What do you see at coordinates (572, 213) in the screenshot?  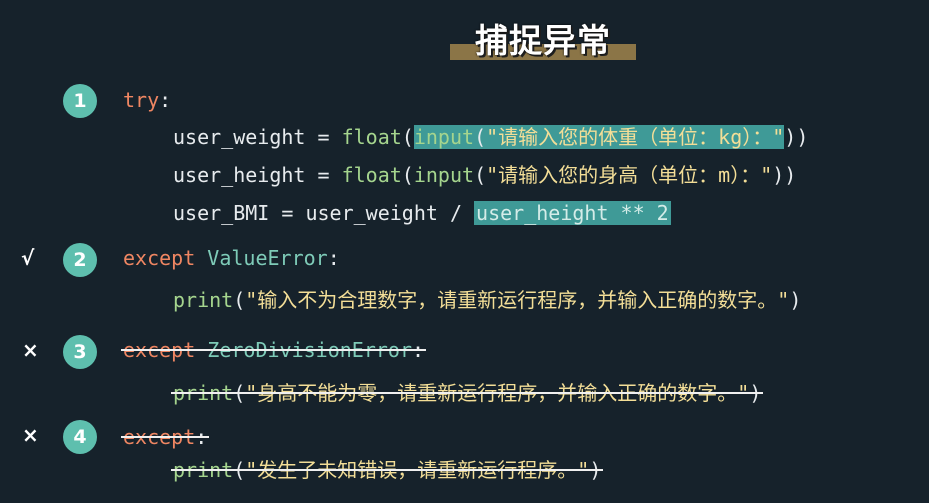 I see `highlighted-height-squared: user_height ** 2` at bounding box center [572, 213].